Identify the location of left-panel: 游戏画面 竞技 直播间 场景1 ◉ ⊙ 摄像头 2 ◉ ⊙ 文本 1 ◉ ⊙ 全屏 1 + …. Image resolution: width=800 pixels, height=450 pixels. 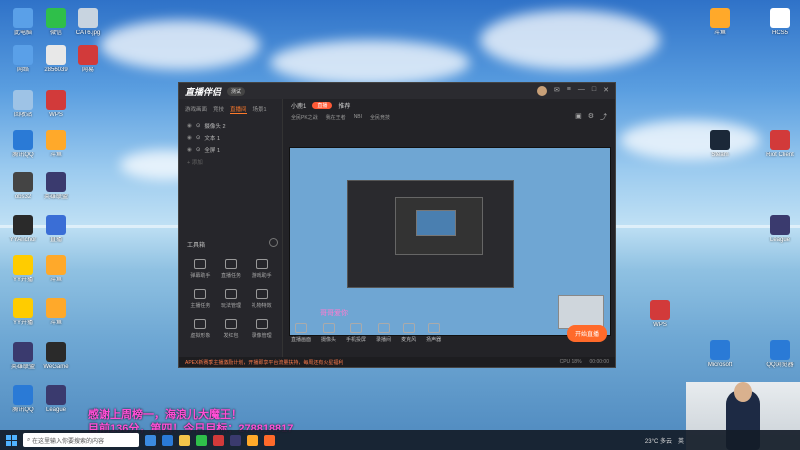
(231, 233).